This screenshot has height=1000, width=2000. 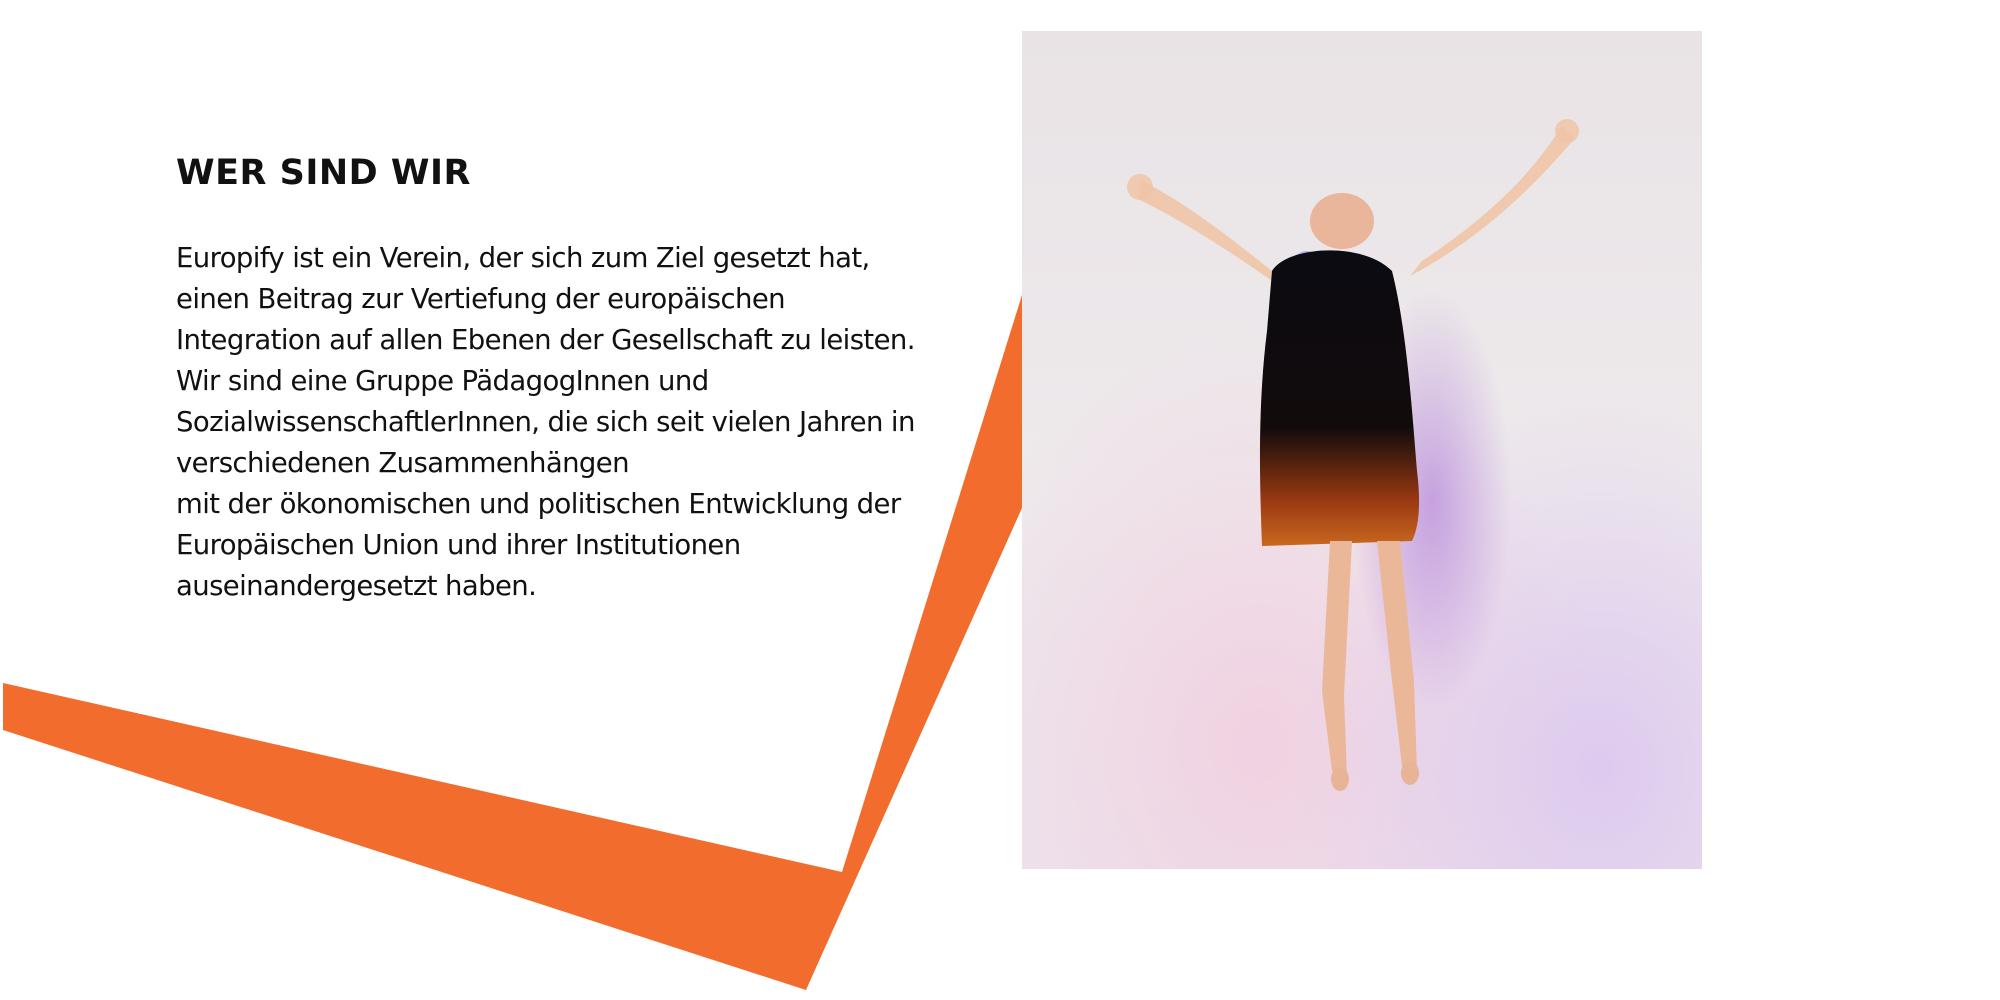 I want to click on body-line: auseinandergesetzt haben., so click(x=356, y=586).